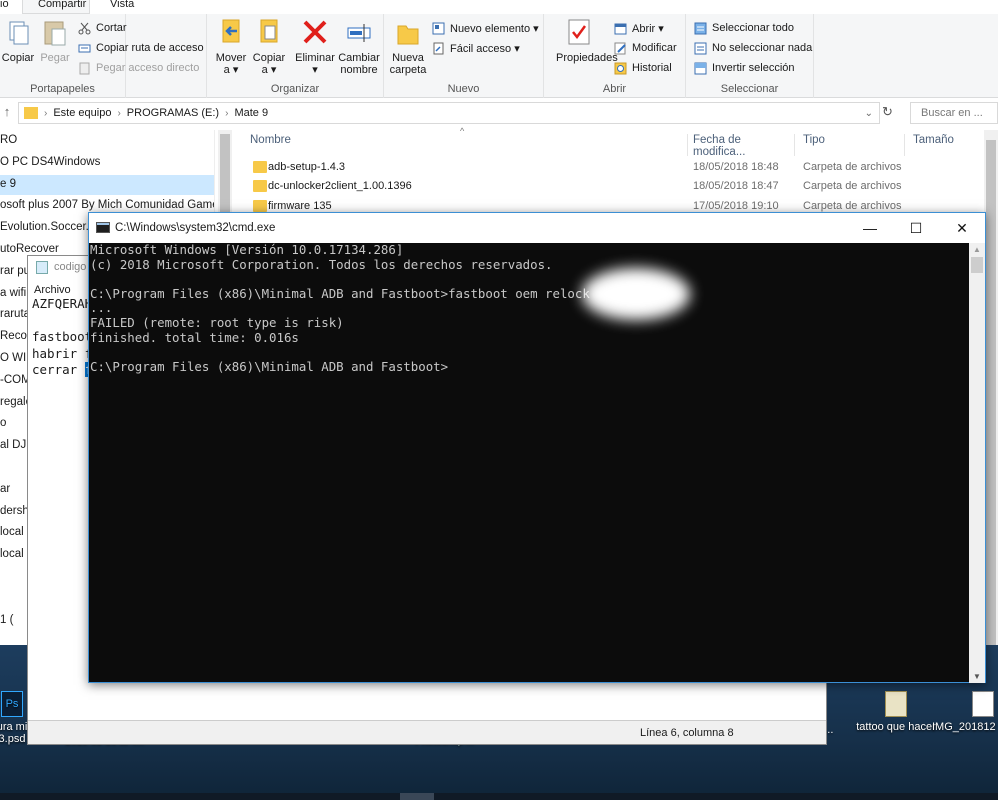 The width and height of the screenshot is (998, 800). I want to click on scroll-thumb, so click(977, 265).